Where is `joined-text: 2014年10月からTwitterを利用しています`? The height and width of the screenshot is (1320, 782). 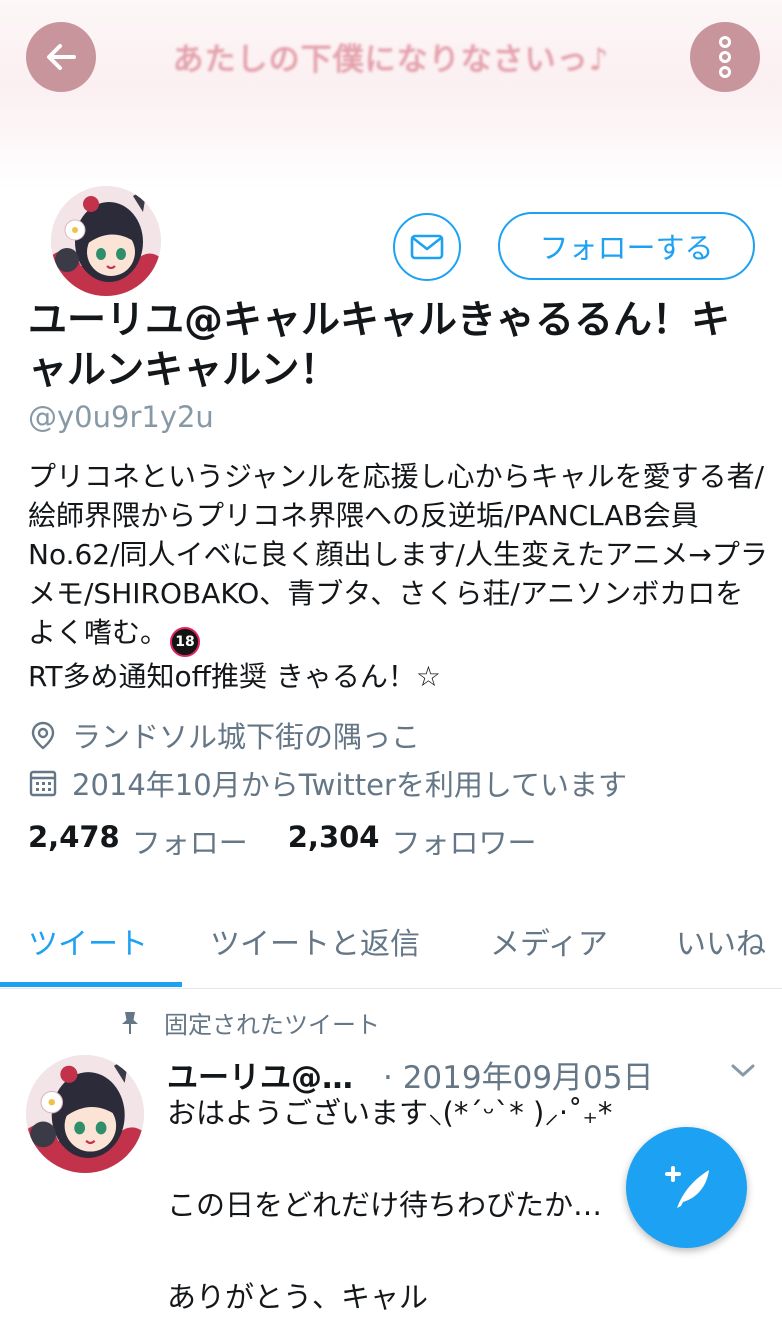 joined-text: 2014年10月からTwitterを利用しています is located at coordinates (350, 785).